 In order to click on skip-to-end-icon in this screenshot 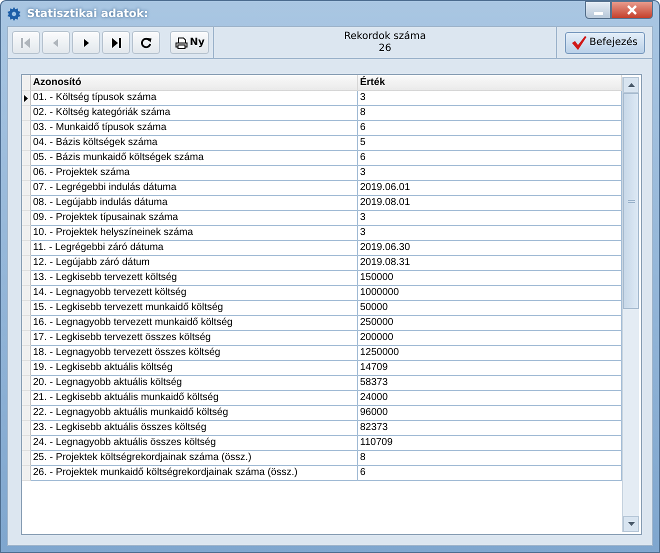, I will do `click(116, 42)`.